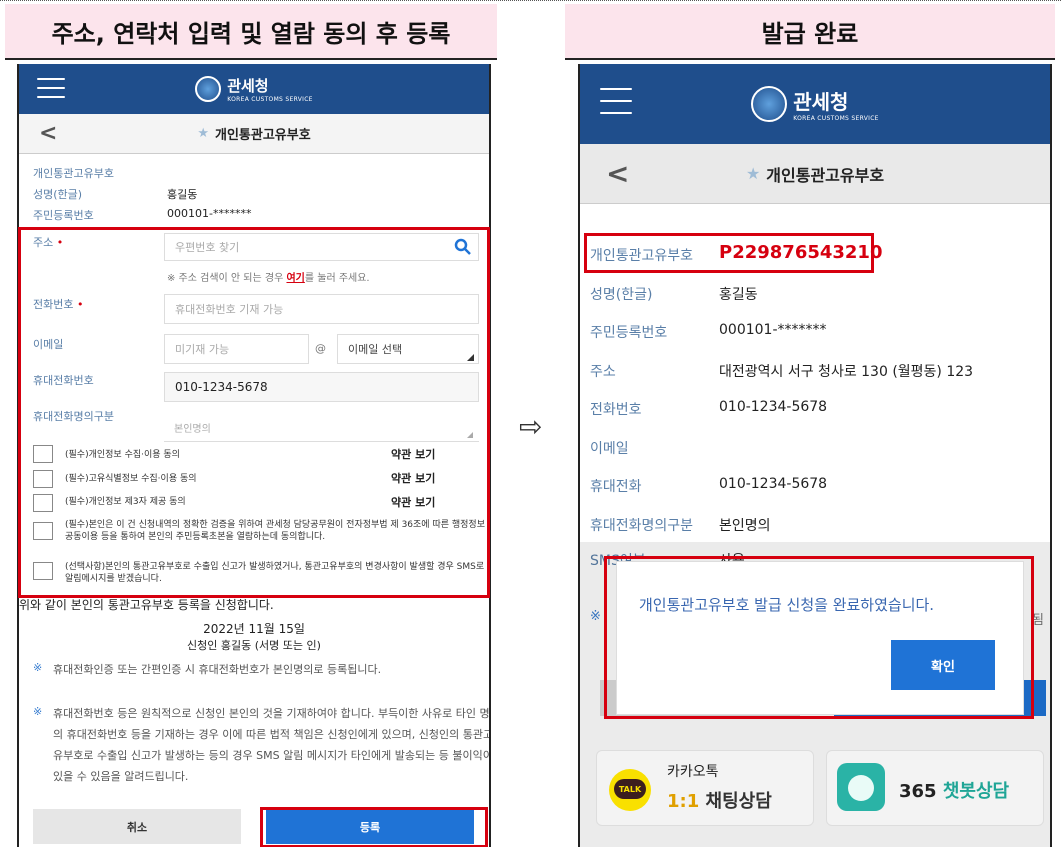 This screenshot has height=847, width=1061. I want to click on phone-value: 010-1234-5678, so click(773, 407).